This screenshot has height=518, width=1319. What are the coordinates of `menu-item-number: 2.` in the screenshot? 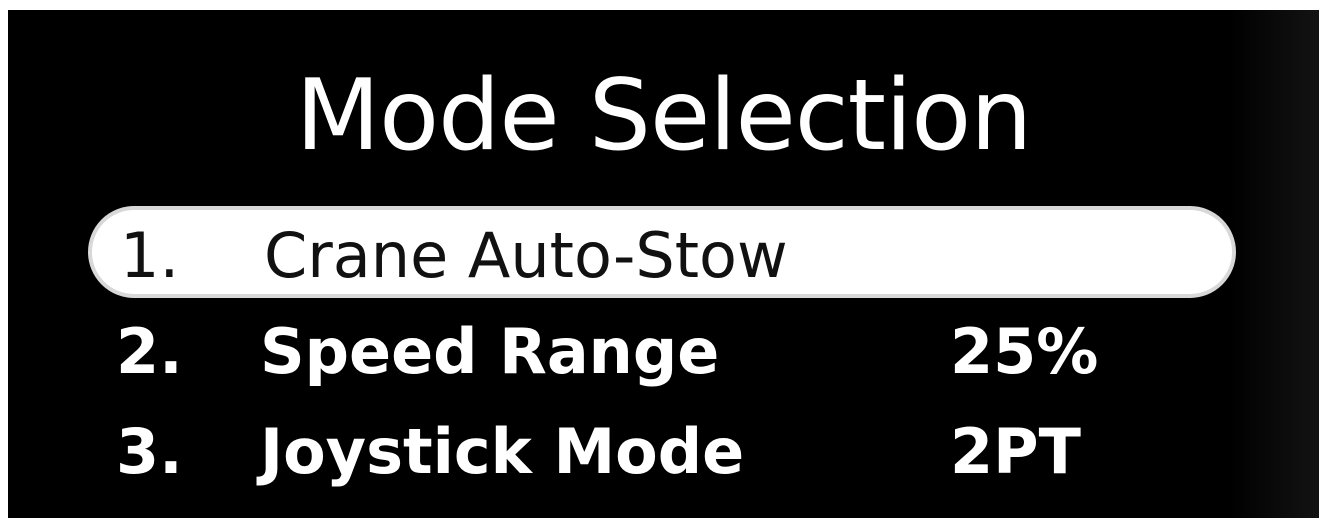 It's located at (149, 351).